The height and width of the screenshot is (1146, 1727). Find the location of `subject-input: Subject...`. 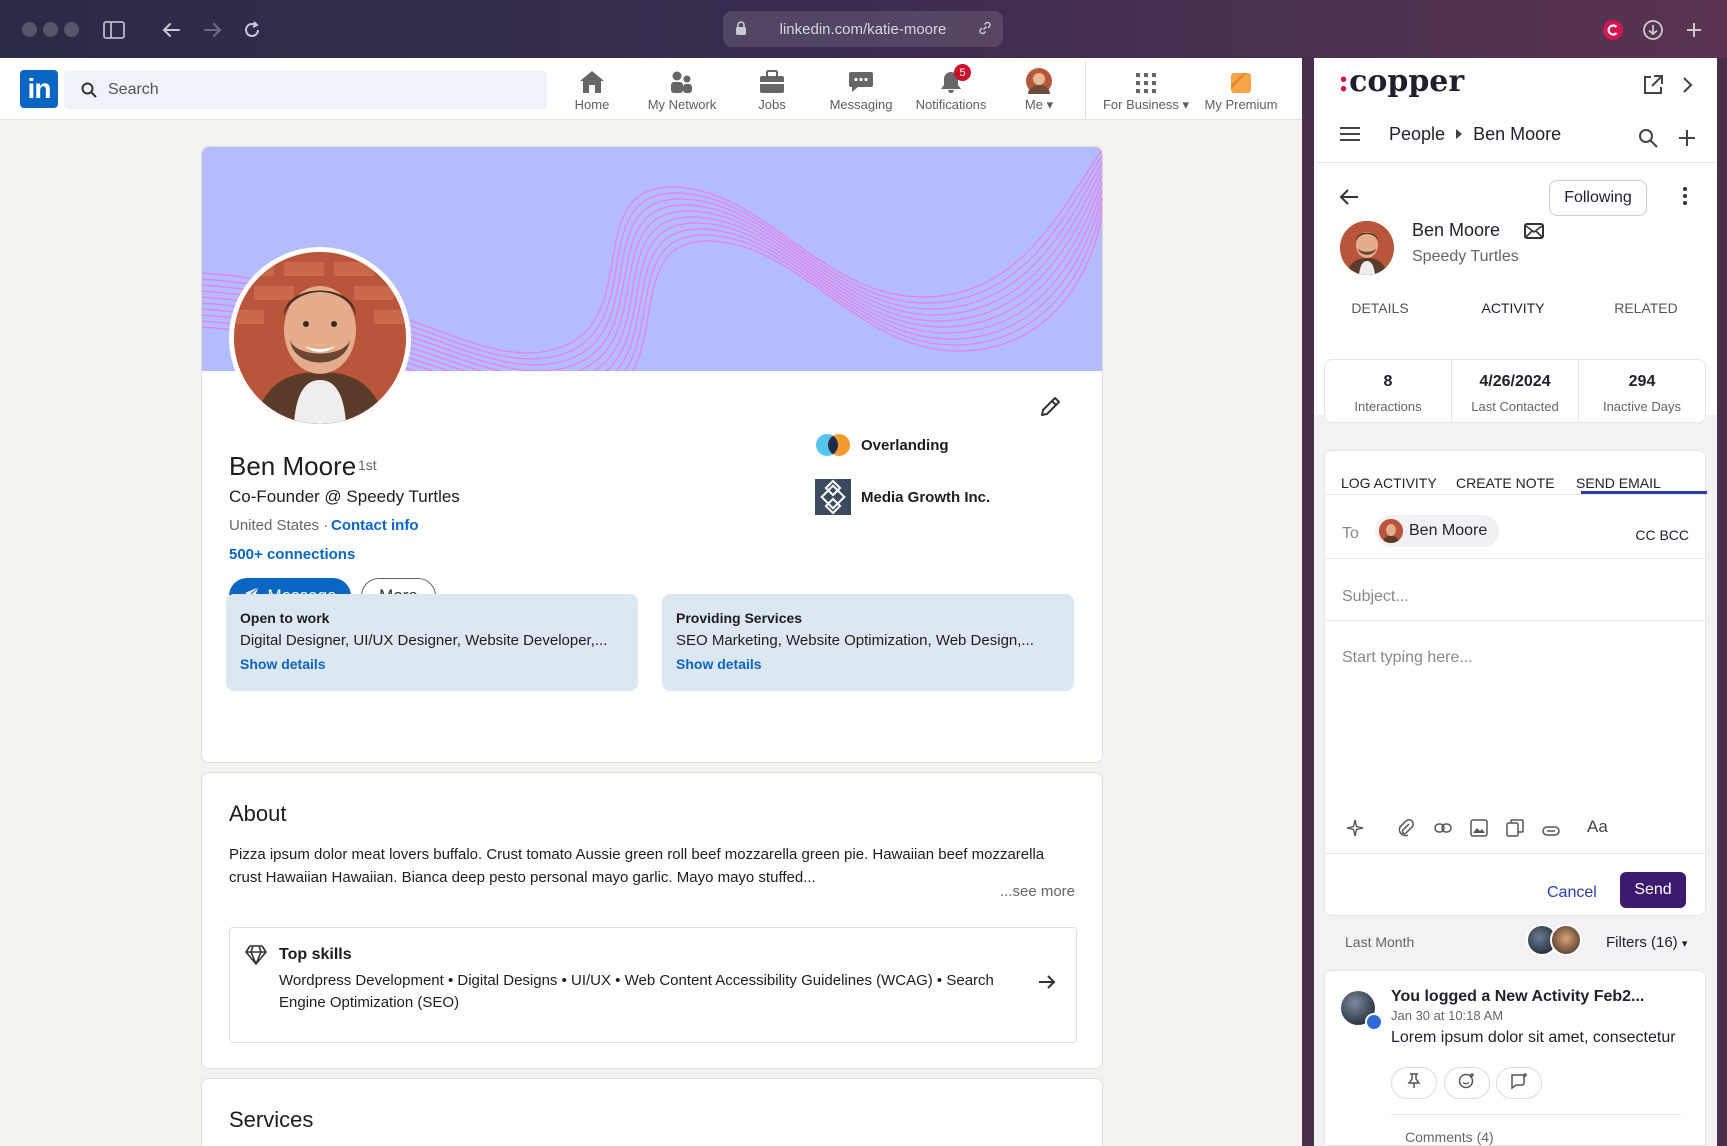

subject-input: Subject... is located at coordinates (1375, 597).